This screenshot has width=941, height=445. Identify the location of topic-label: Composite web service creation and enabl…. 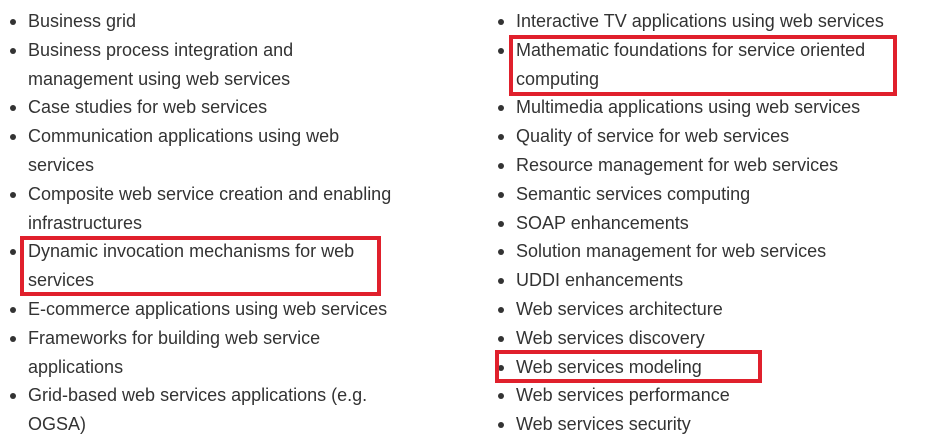
(210, 208).